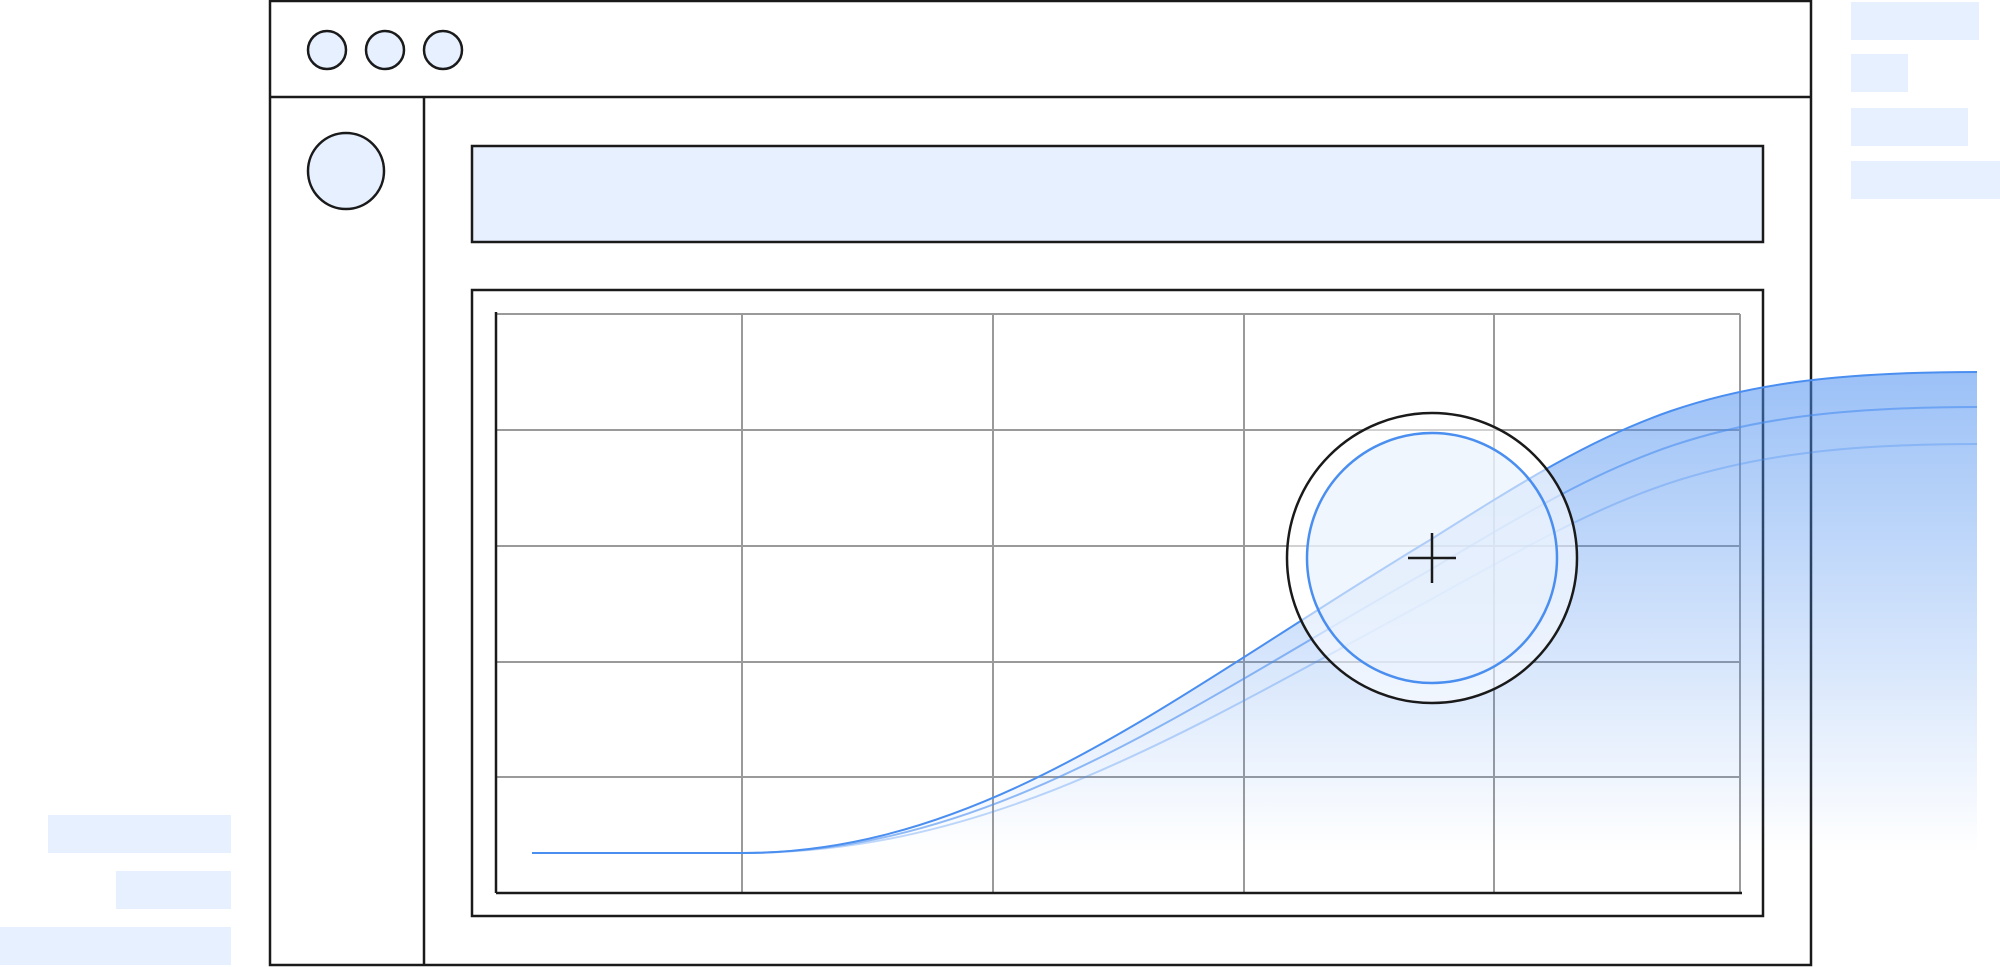  I want to click on bottom-left-placeholder-bars, so click(115, 890).